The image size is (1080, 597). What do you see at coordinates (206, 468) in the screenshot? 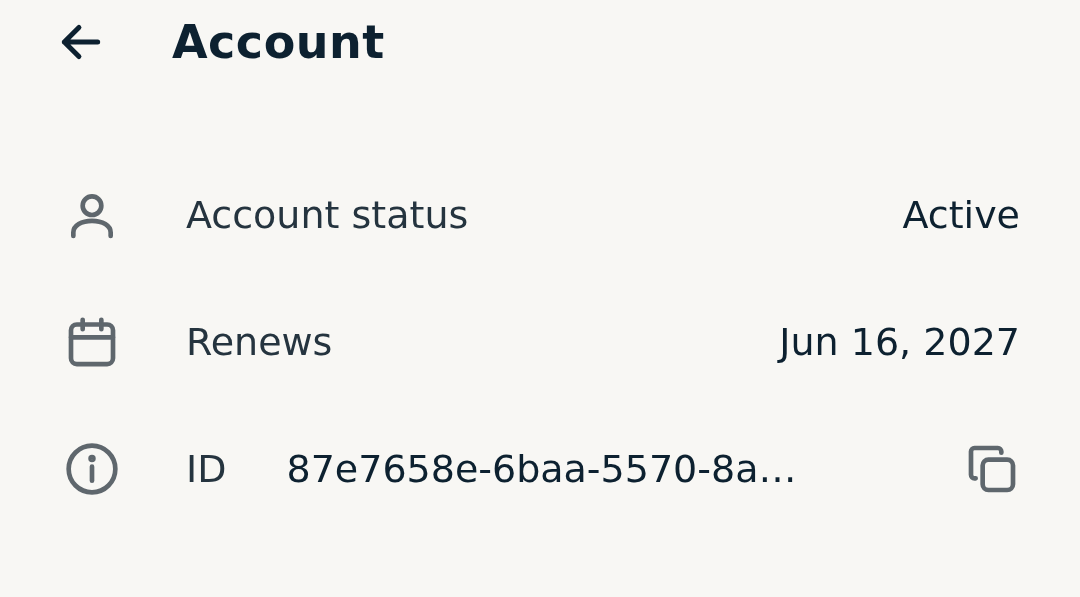
I see `row-label: ID` at bounding box center [206, 468].